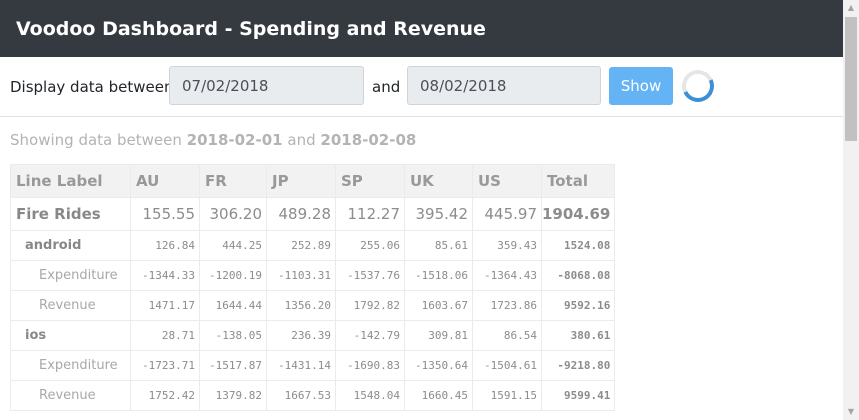 The image size is (859, 420). What do you see at coordinates (301, 140) in the screenshot?
I see `summary-and: and` at bounding box center [301, 140].